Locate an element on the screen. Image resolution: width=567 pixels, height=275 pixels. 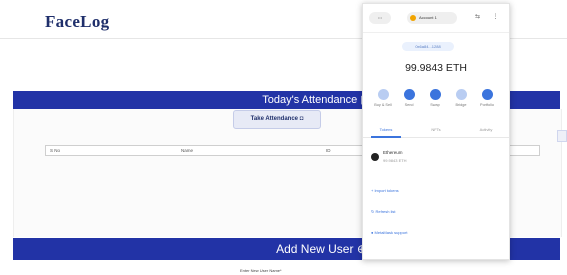
add-user-title: Add New User is located at coordinates (315, 249).